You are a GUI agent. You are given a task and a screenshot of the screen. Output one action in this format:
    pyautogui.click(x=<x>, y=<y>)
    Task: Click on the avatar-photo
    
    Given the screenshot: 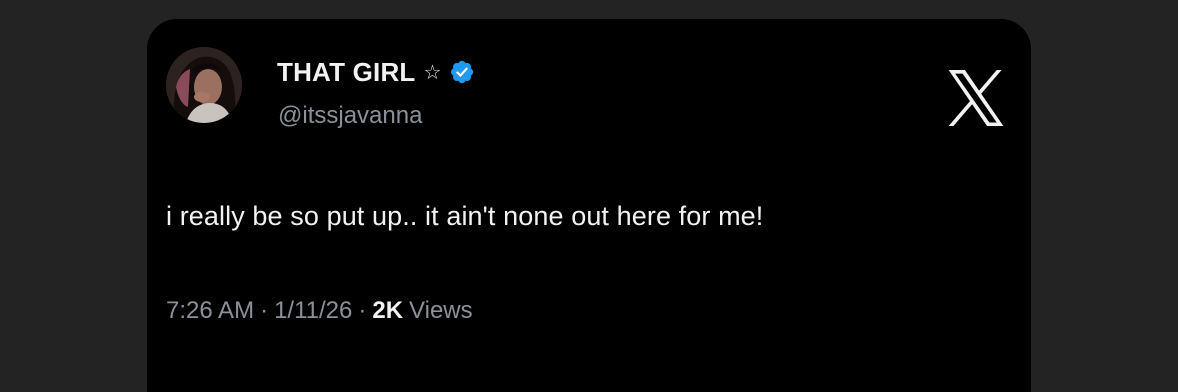 What is the action you would take?
    pyautogui.click(x=204, y=85)
    